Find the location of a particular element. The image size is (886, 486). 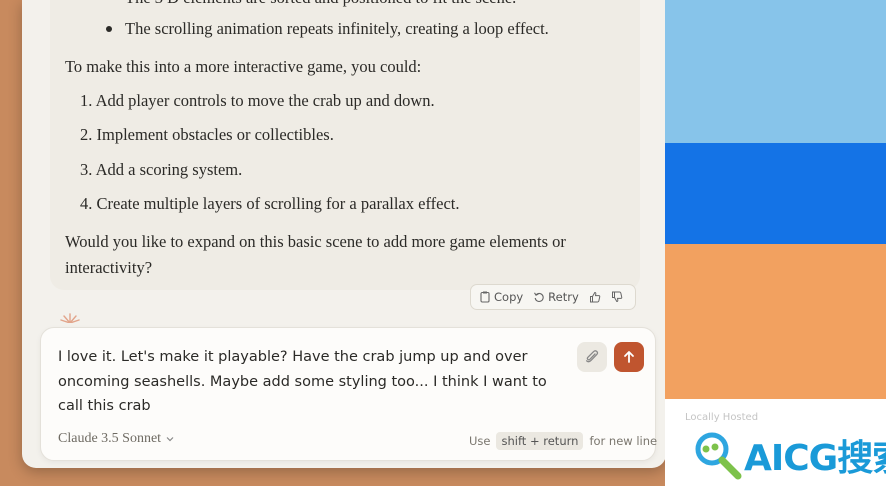

sea-band is located at coordinates (775, 193).